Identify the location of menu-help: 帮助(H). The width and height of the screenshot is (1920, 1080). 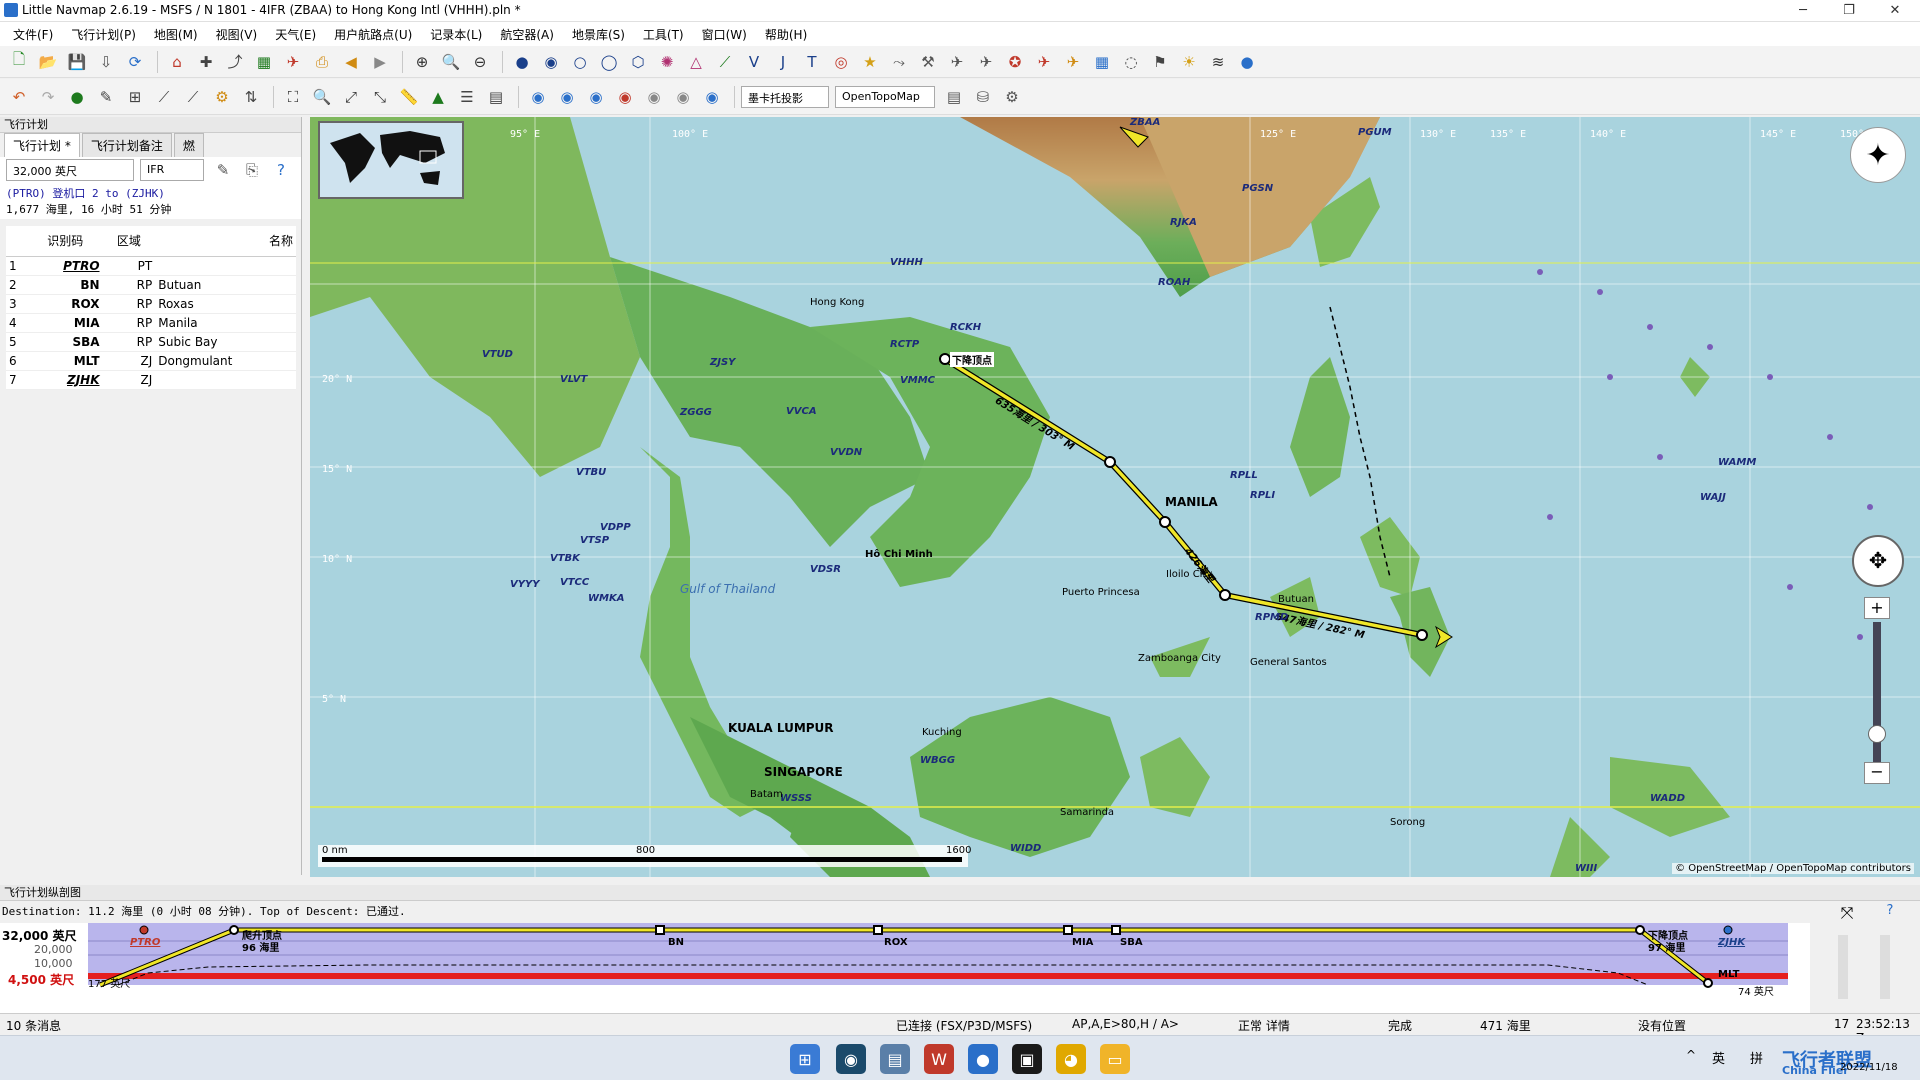
(786, 34).